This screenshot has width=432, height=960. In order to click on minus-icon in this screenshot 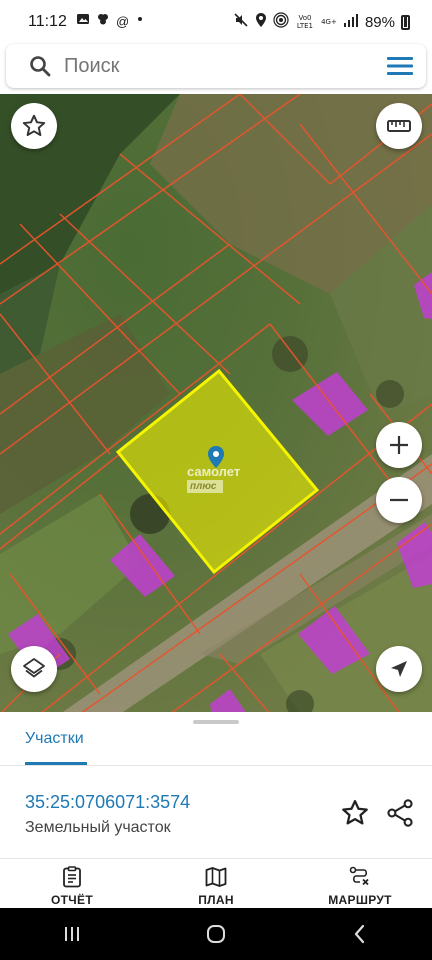, I will do `click(399, 500)`.